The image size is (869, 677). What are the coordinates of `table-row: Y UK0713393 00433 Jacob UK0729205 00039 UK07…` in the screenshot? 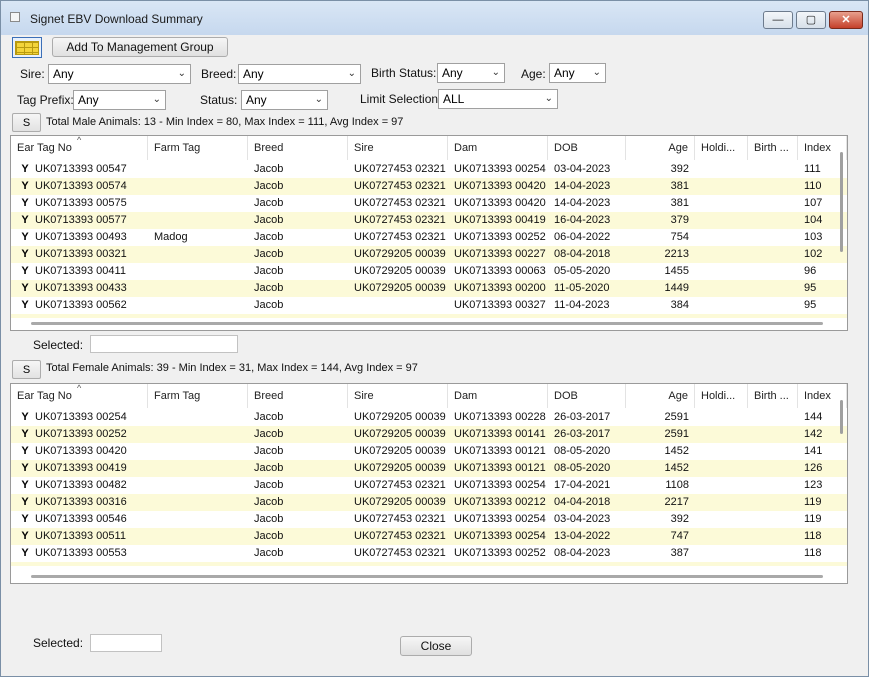 It's located at (429, 288).